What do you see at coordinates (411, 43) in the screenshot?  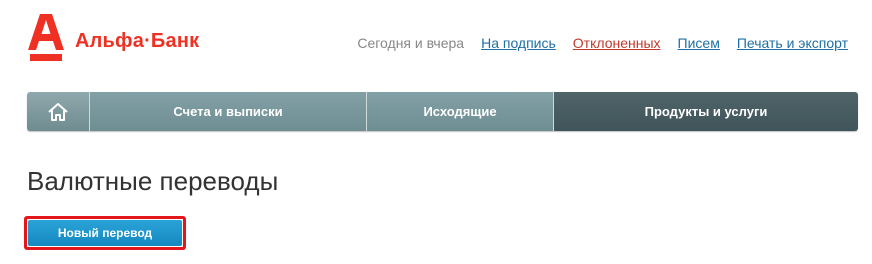 I see `today-yesterday-label: Сегодня и вчера` at bounding box center [411, 43].